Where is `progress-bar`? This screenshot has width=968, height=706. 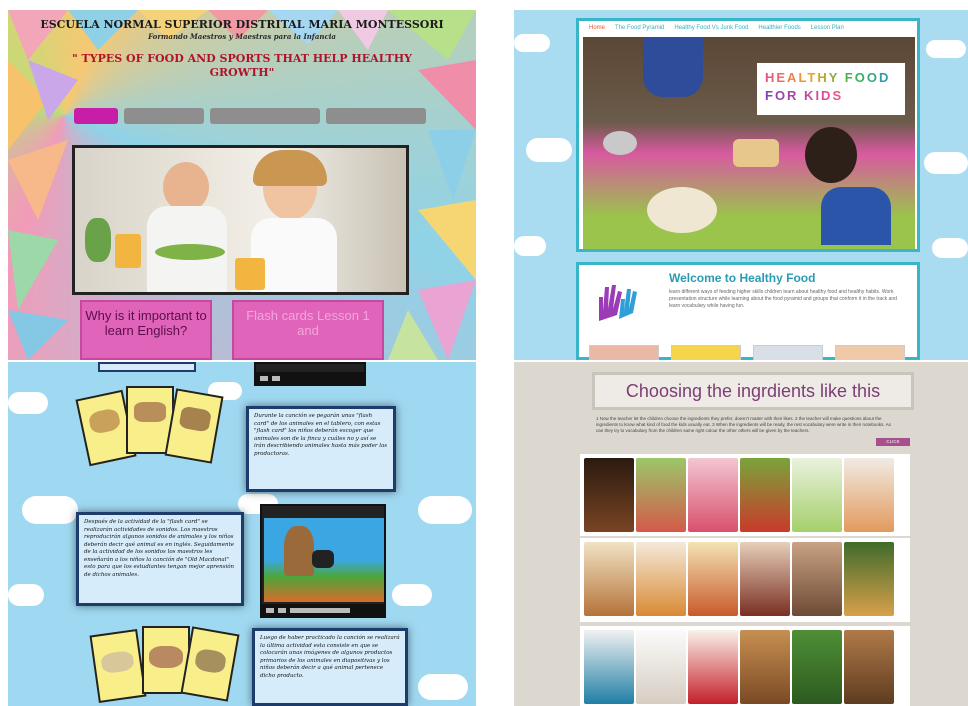 progress-bar is located at coordinates (320, 610).